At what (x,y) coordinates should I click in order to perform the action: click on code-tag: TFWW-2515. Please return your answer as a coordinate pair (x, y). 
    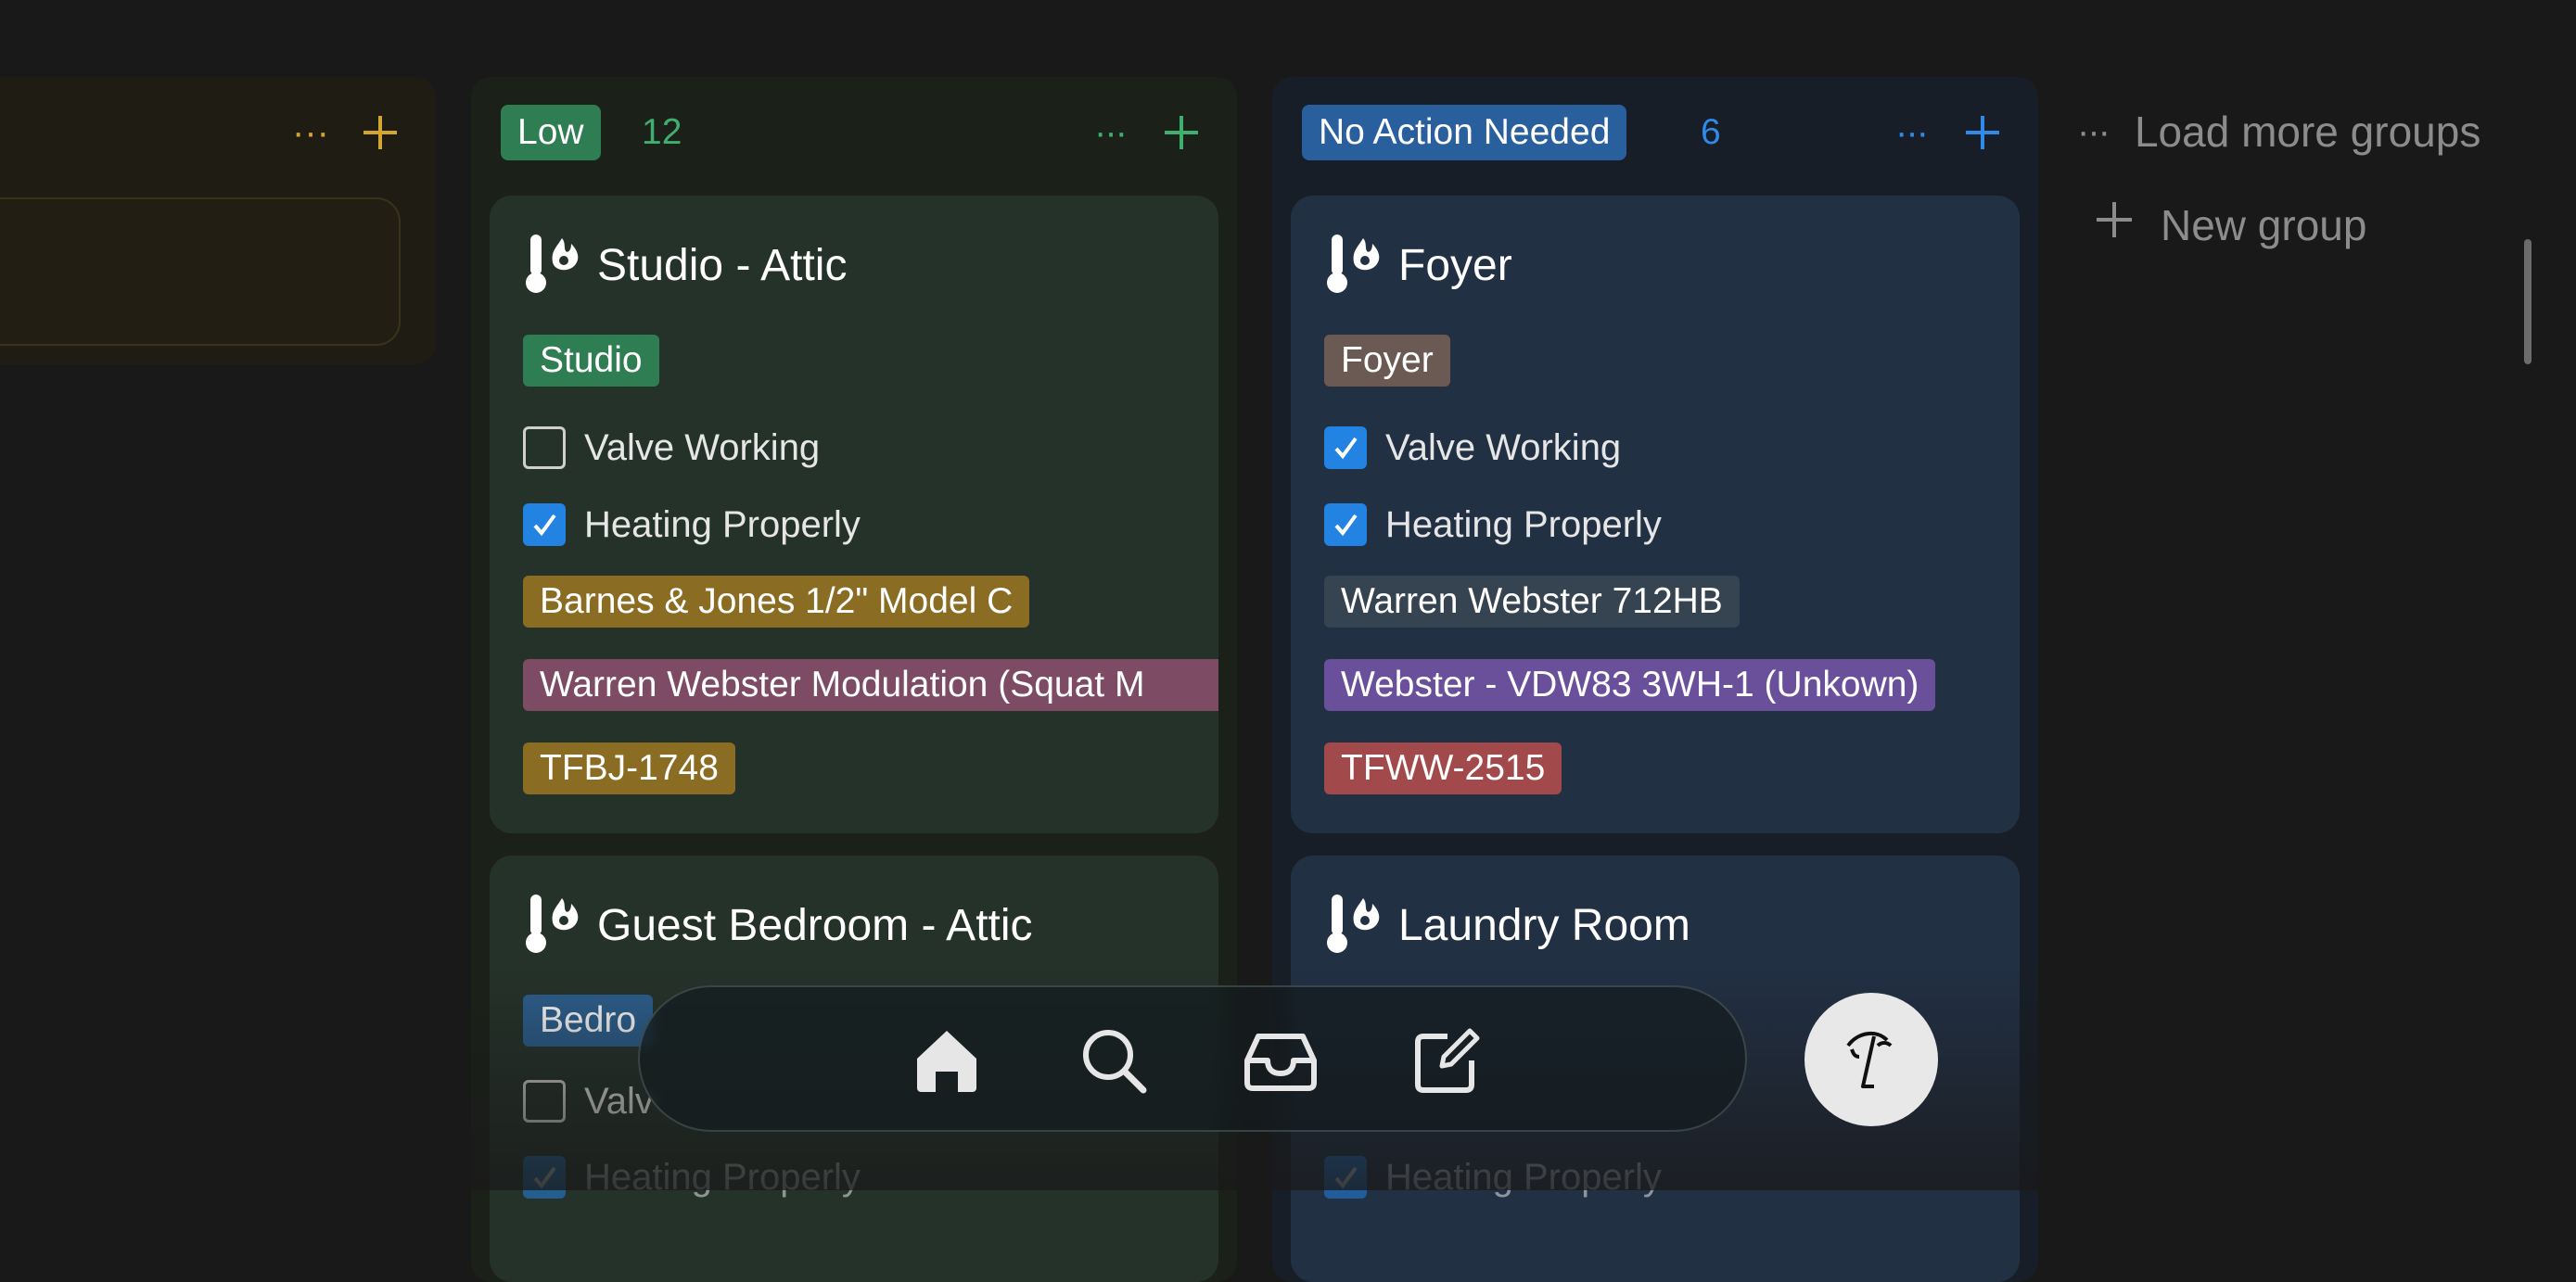
    Looking at the image, I should click on (1443, 768).